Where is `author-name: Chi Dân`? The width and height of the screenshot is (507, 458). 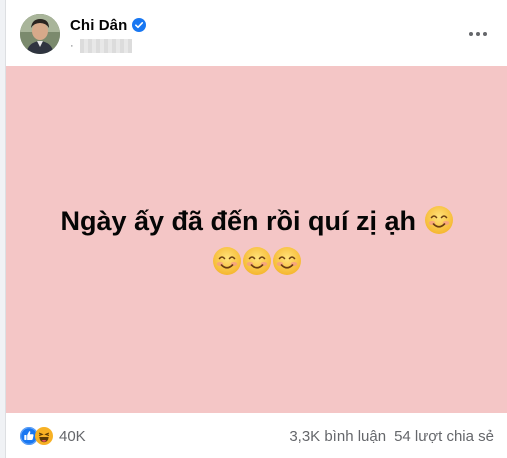
author-name: Chi Dân is located at coordinates (98, 25).